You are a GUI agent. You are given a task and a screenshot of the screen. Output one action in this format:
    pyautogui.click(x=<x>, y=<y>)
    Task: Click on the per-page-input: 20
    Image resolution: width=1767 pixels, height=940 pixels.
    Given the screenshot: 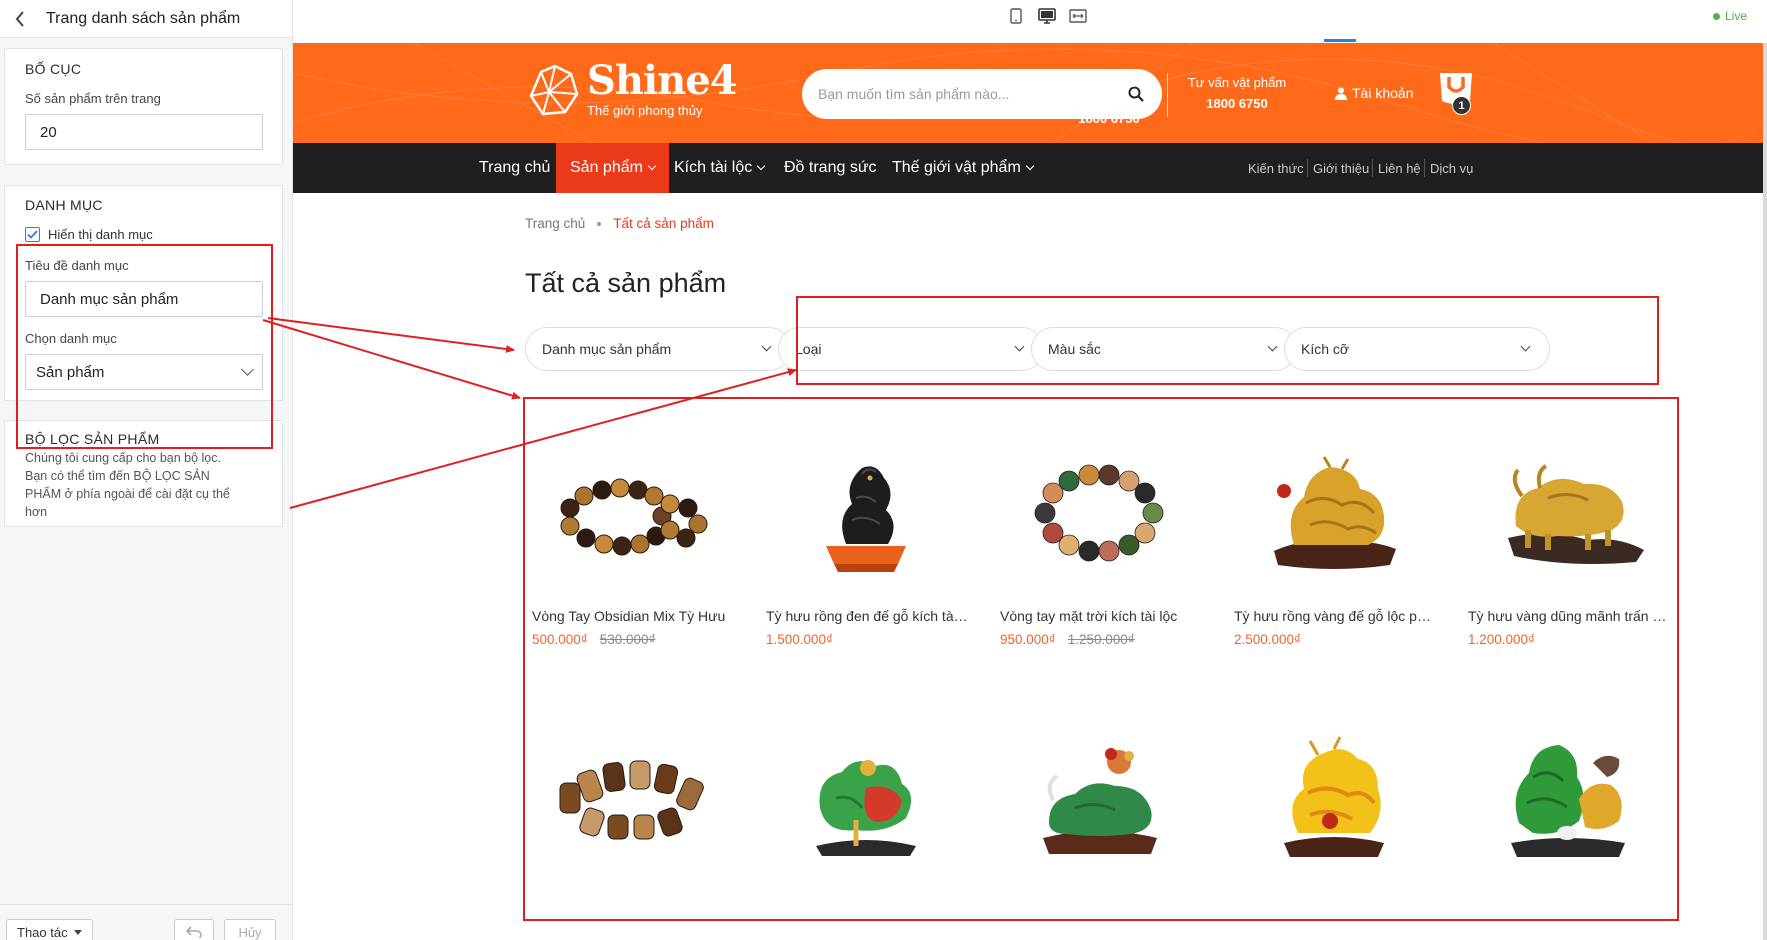 What is the action you would take?
    pyautogui.click(x=144, y=132)
    